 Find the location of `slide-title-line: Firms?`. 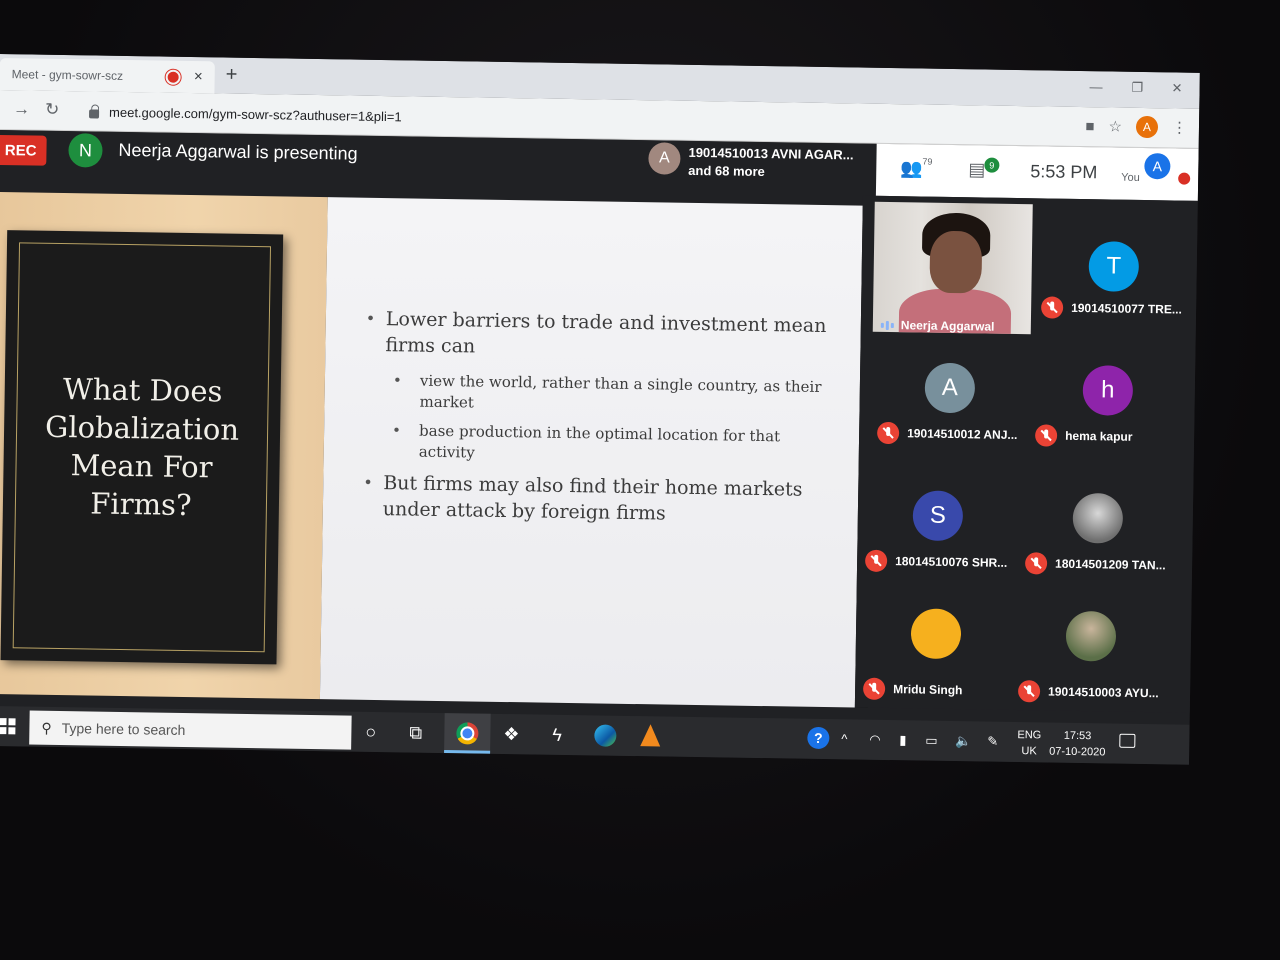

slide-title-line: Firms? is located at coordinates (141, 504).